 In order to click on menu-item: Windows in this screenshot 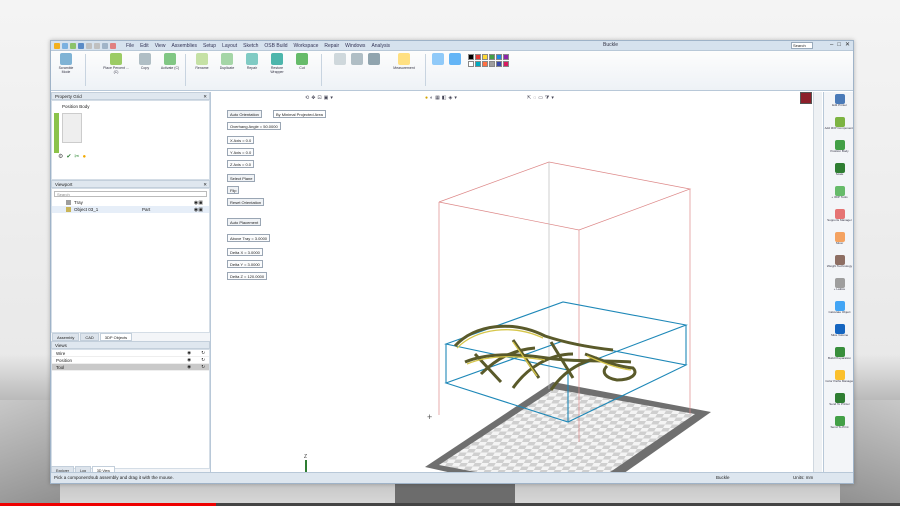, I will do `click(355, 46)`.